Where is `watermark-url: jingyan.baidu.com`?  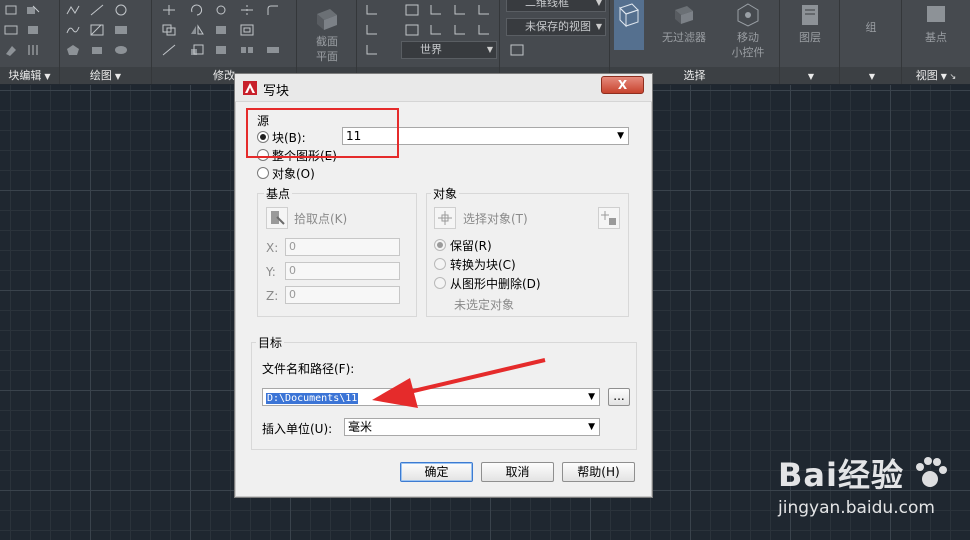 watermark-url: jingyan.baidu.com is located at coordinates (856, 508).